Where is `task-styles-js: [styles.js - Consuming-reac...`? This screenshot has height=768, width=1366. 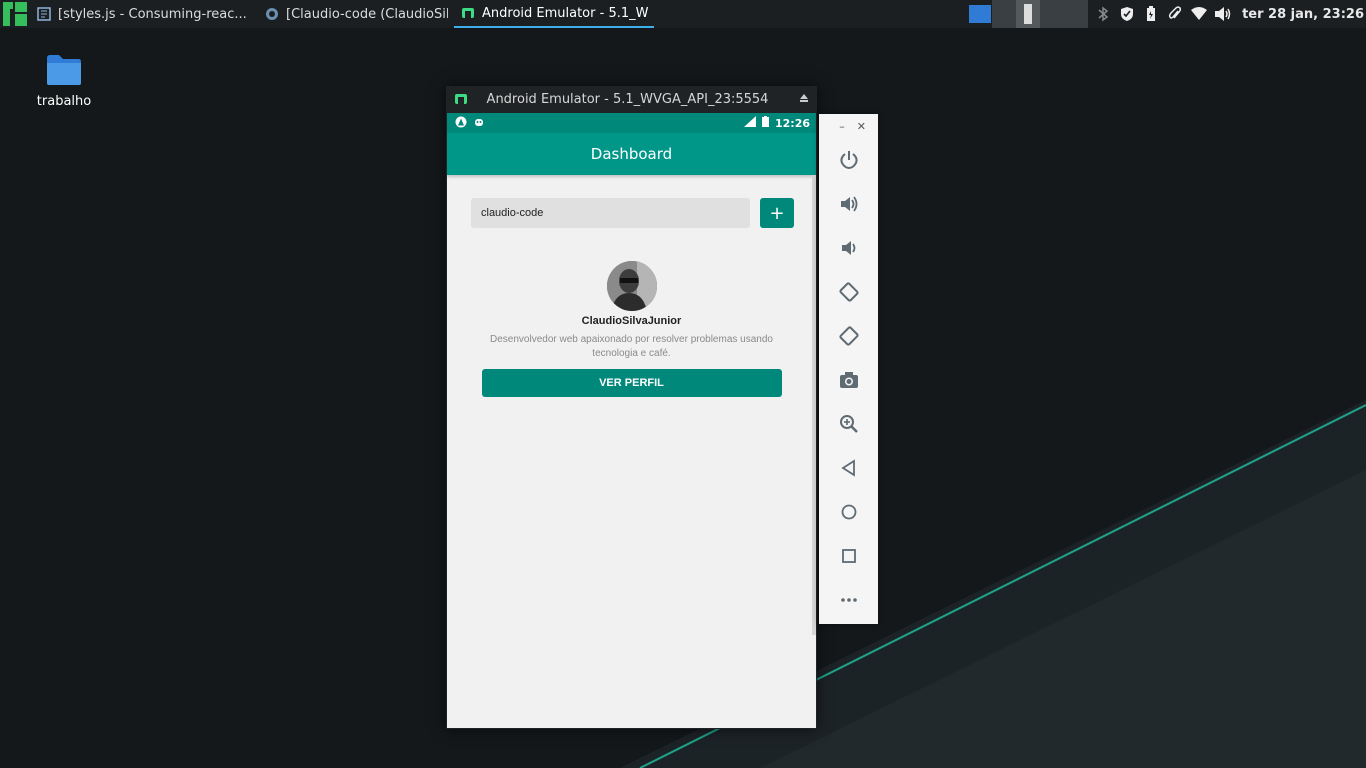
task-styles-js: [styles.js - Consuming-reac... is located at coordinates (144, 14).